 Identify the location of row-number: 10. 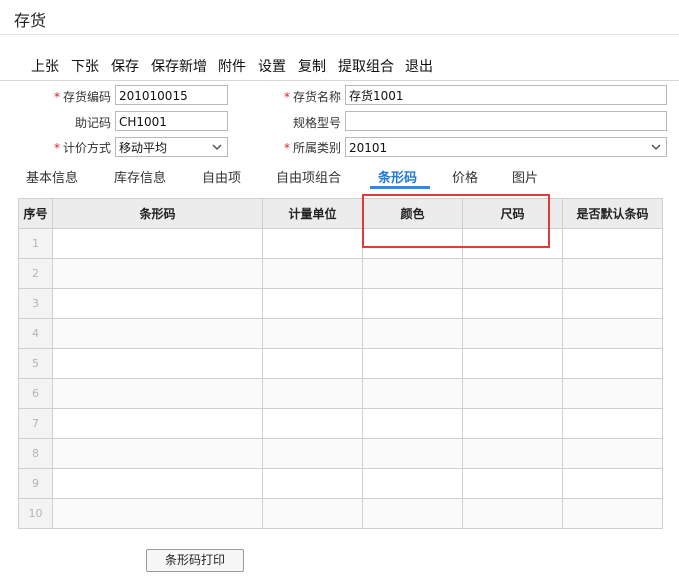
(35, 513).